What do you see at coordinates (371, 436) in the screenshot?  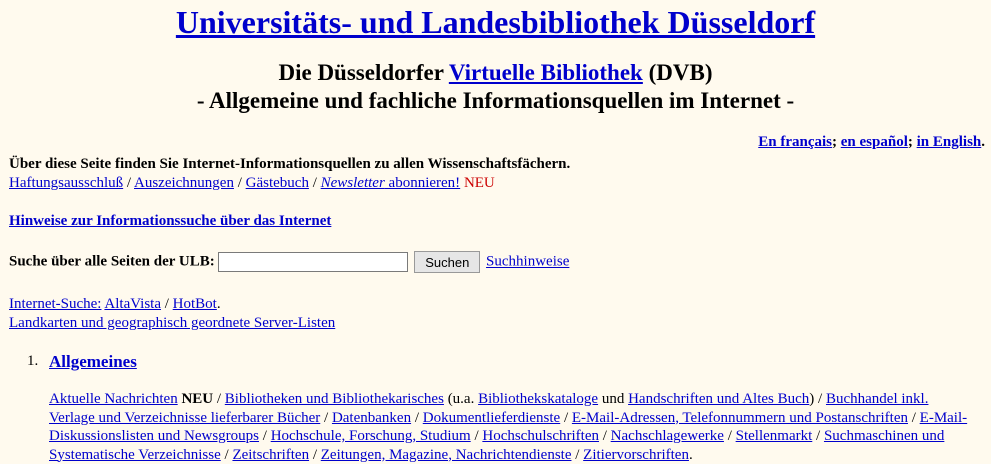 I see `hochschule-link: Hochschule, Forschung, Studium` at bounding box center [371, 436].